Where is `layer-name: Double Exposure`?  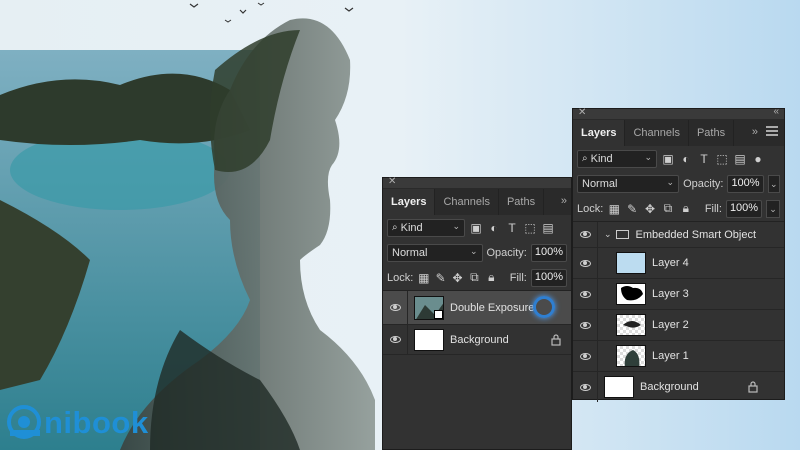 layer-name: Double Exposure is located at coordinates (492, 308).